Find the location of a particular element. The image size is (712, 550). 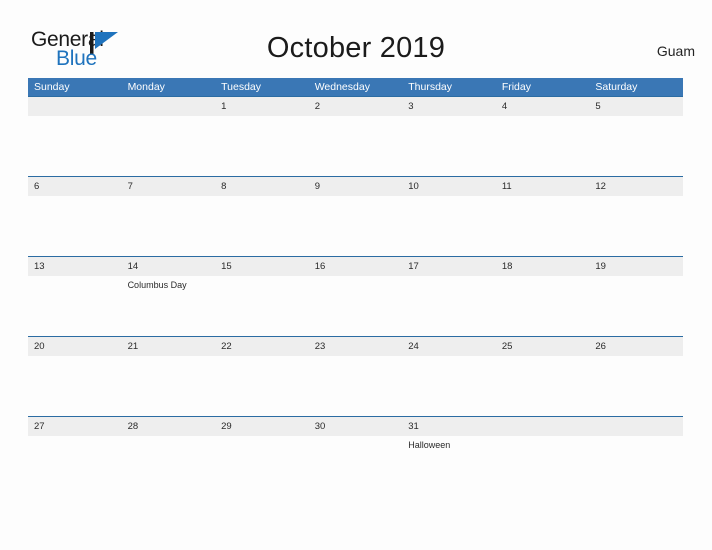

day-number: 5 is located at coordinates (636, 106).